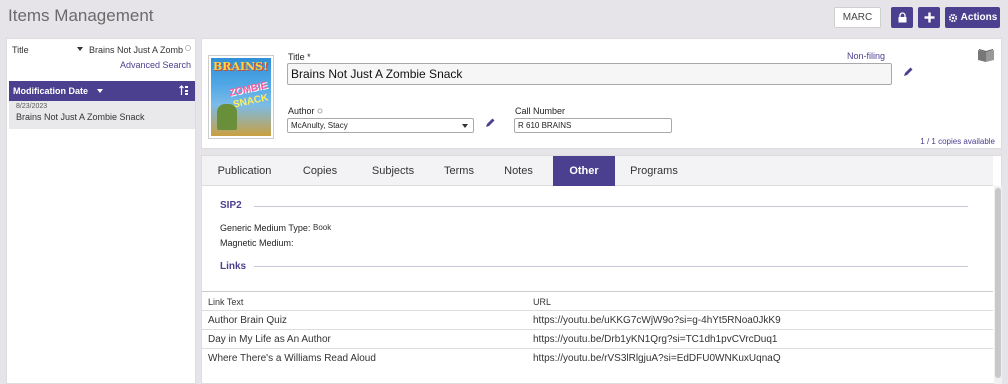  What do you see at coordinates (320, 171) in the screenshot?
I see `tab-copies: Copies` at bounding box center [320, 171].